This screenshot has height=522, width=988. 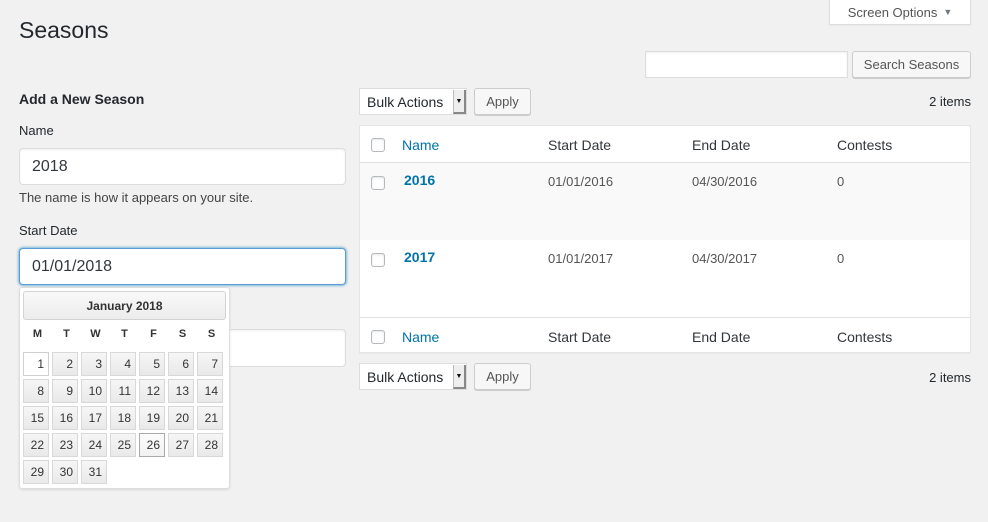 I want to click on season-name-link: 2016, so click(x=419, y=180).